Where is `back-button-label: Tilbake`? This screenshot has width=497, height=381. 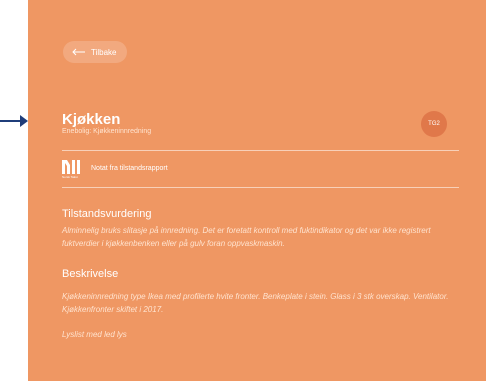 back-button-label: Tilbake is located at coordinates (104, 52).